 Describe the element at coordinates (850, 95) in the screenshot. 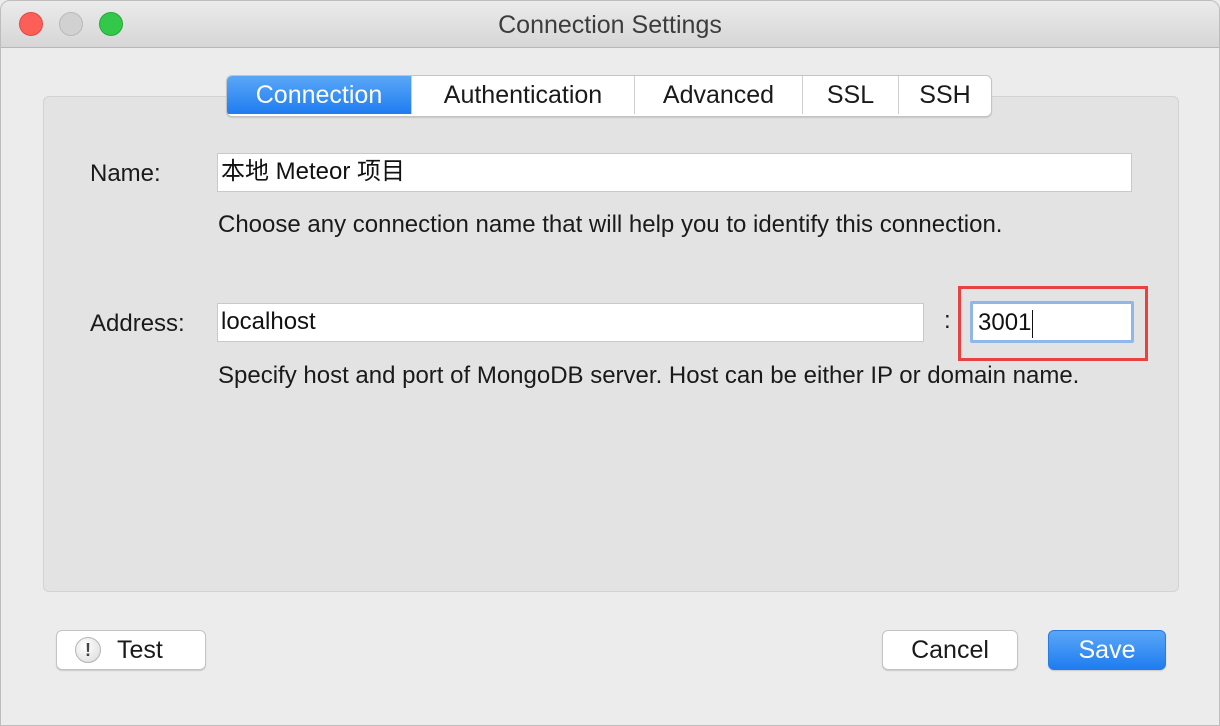

I see `tab-ssl: SSL` at that location.